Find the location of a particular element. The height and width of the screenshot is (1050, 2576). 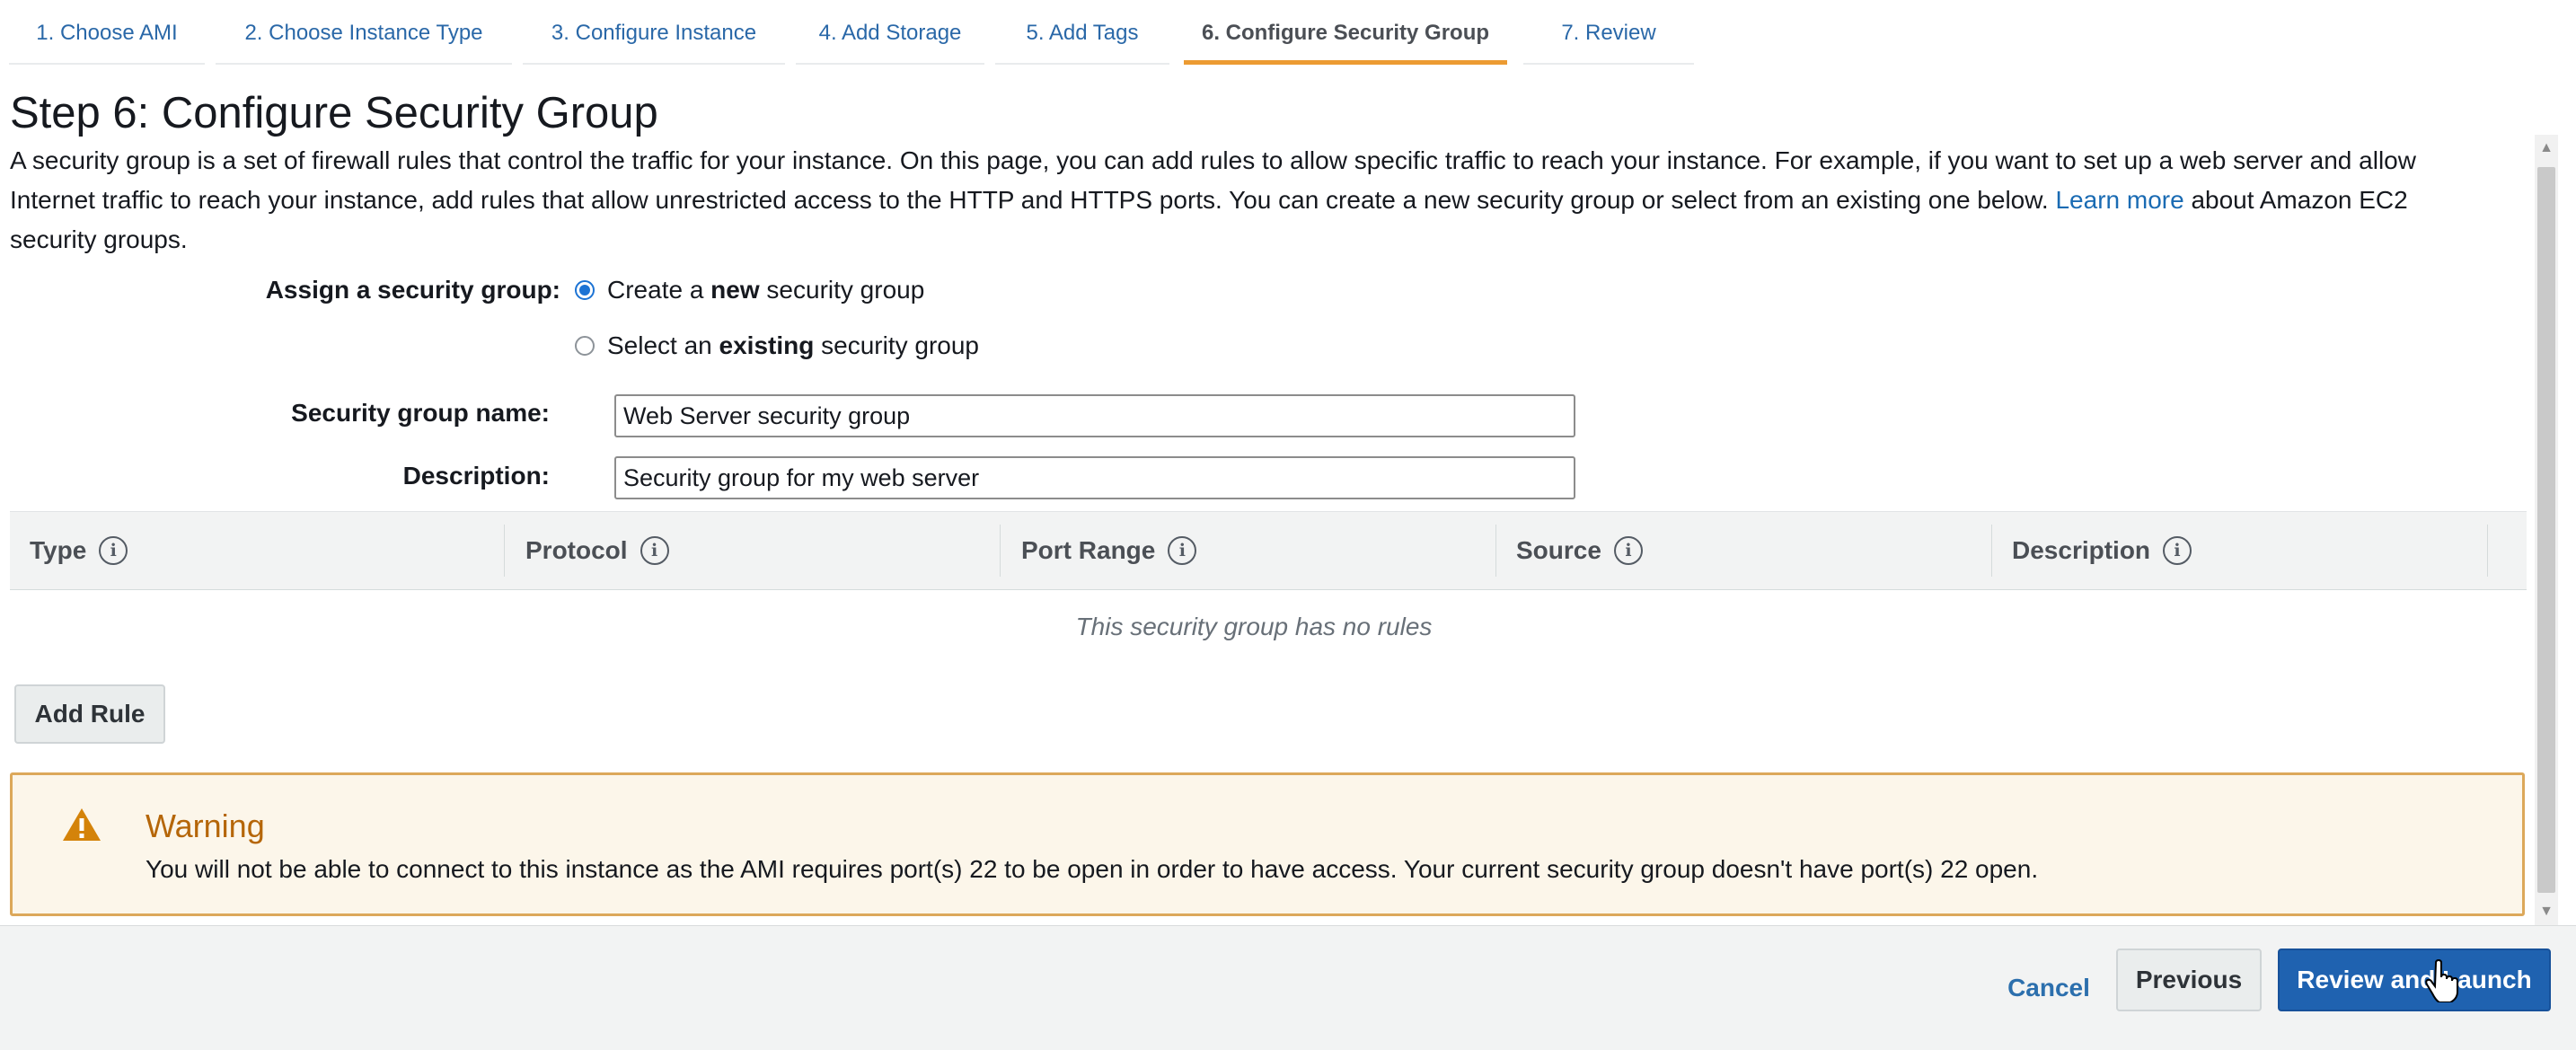

wizard-footer: Cancel Previous Review and Launch is located at coordinates (1288, 987).